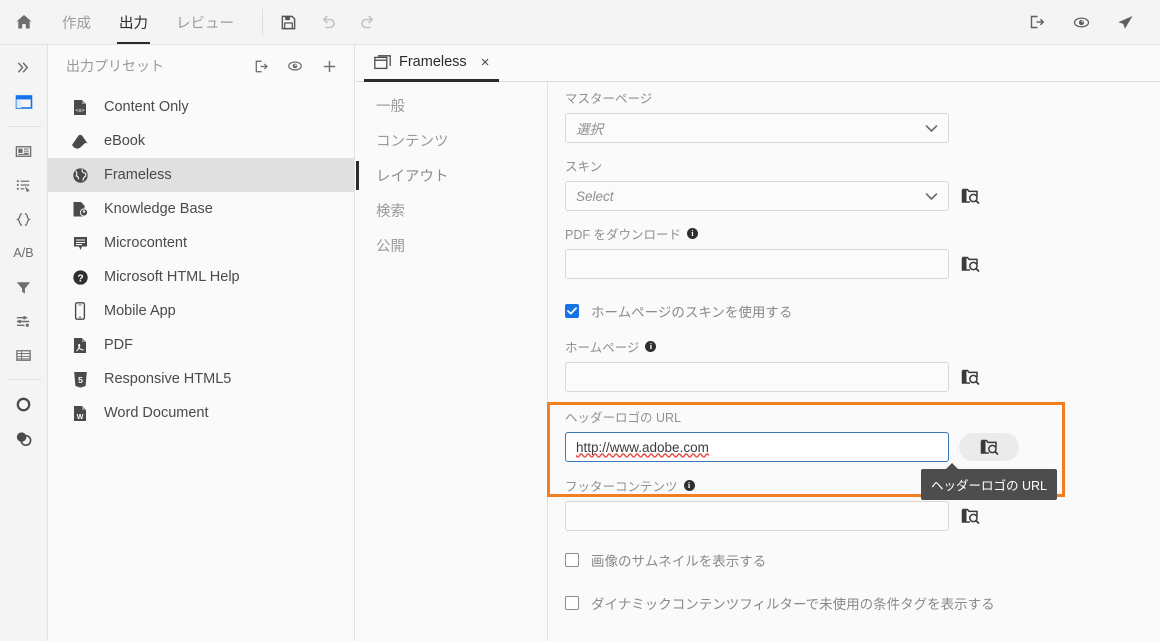  What do you see at coordinates (451, 140) in the screenshot?
I see `section-nav-content: コンテンツ` at bounding box center [451, 140].